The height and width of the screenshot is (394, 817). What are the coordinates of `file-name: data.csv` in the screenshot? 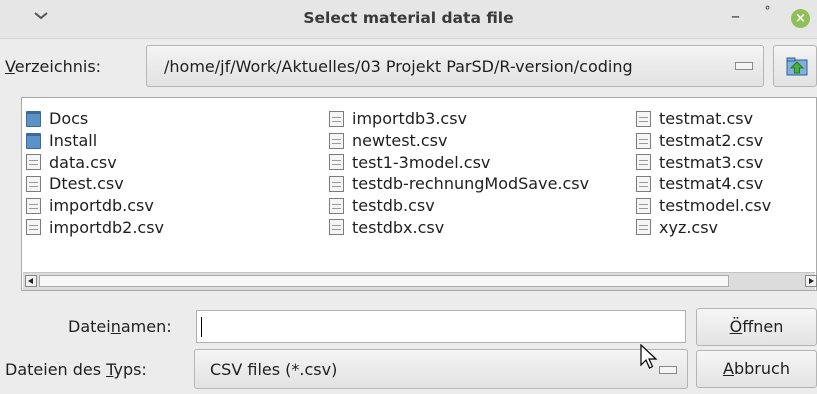 It's located at (83, 162).